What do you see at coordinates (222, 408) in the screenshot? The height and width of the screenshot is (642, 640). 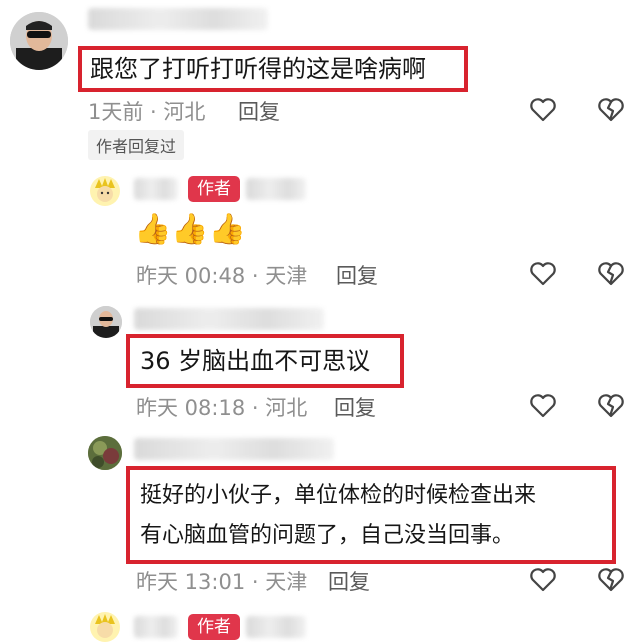 I see `comment-meta: 昨天 08:18 · 河北` at bounding box center [222, 408].